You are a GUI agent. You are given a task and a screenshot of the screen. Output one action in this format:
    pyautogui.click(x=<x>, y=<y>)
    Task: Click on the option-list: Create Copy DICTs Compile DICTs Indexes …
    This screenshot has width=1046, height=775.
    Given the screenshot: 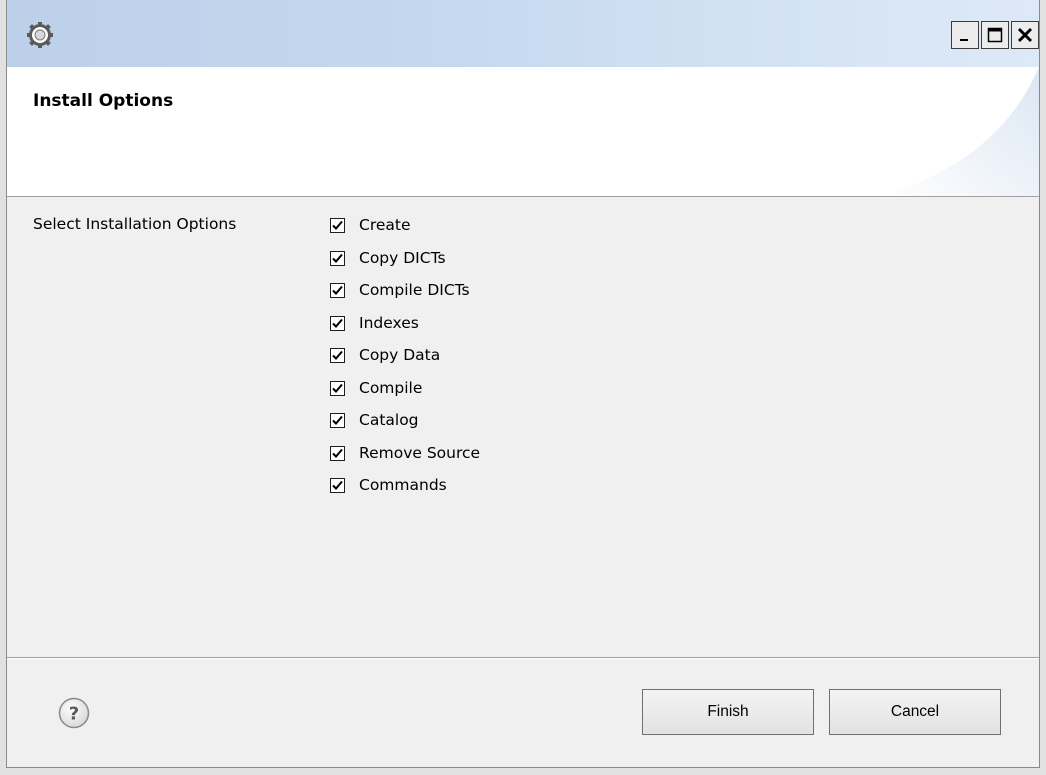 What is the action you would take?
    pyautogui.click(x=405, y=361)
    